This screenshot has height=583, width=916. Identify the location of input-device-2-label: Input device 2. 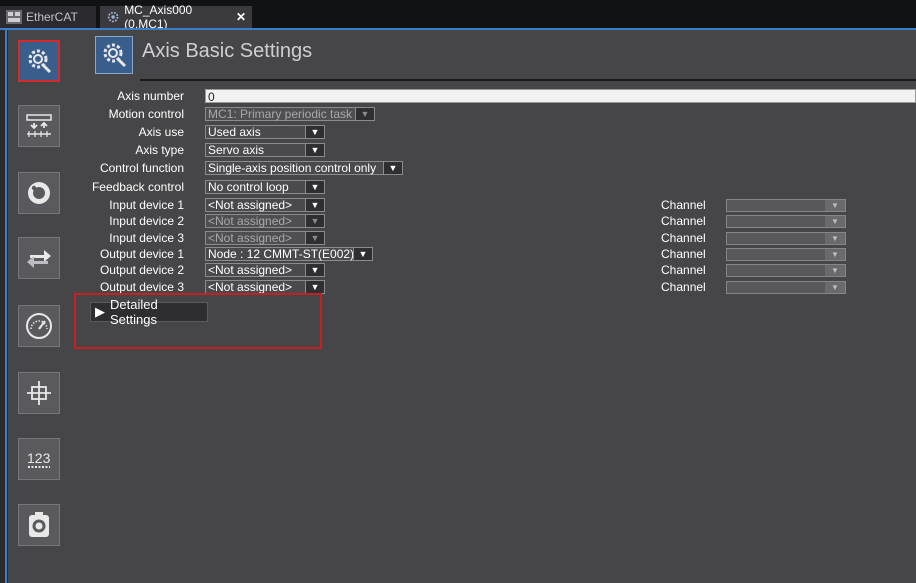
(146, 221).